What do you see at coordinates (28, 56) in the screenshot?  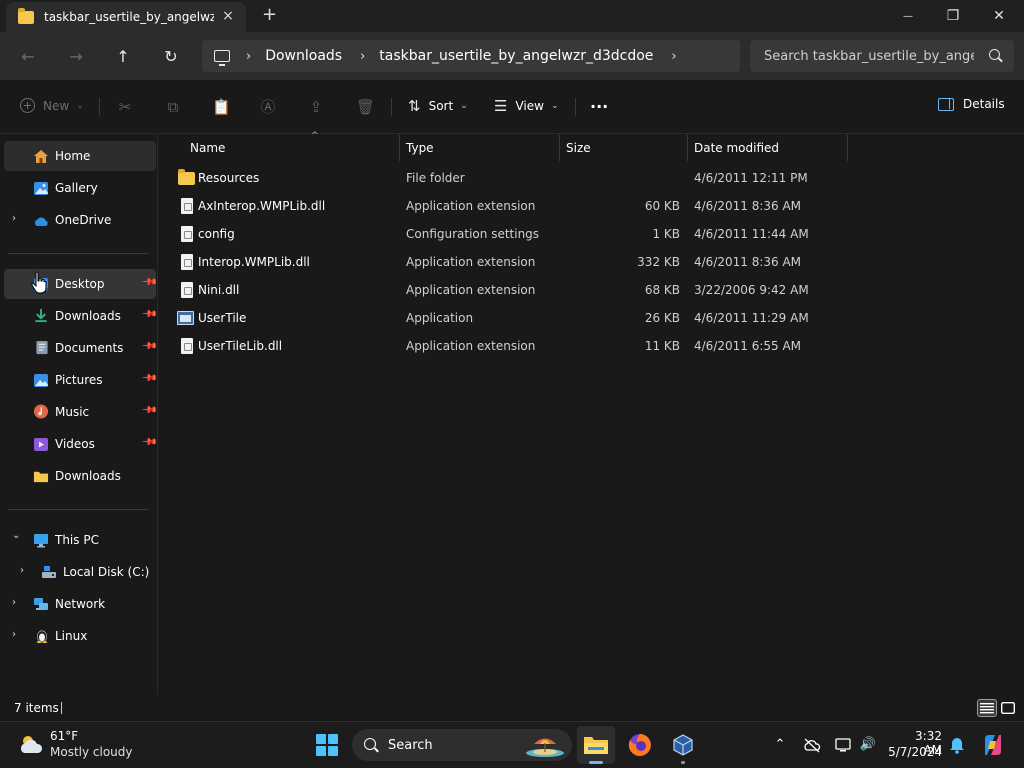 I see `back-button: ←` at bounding box center [28, 56].